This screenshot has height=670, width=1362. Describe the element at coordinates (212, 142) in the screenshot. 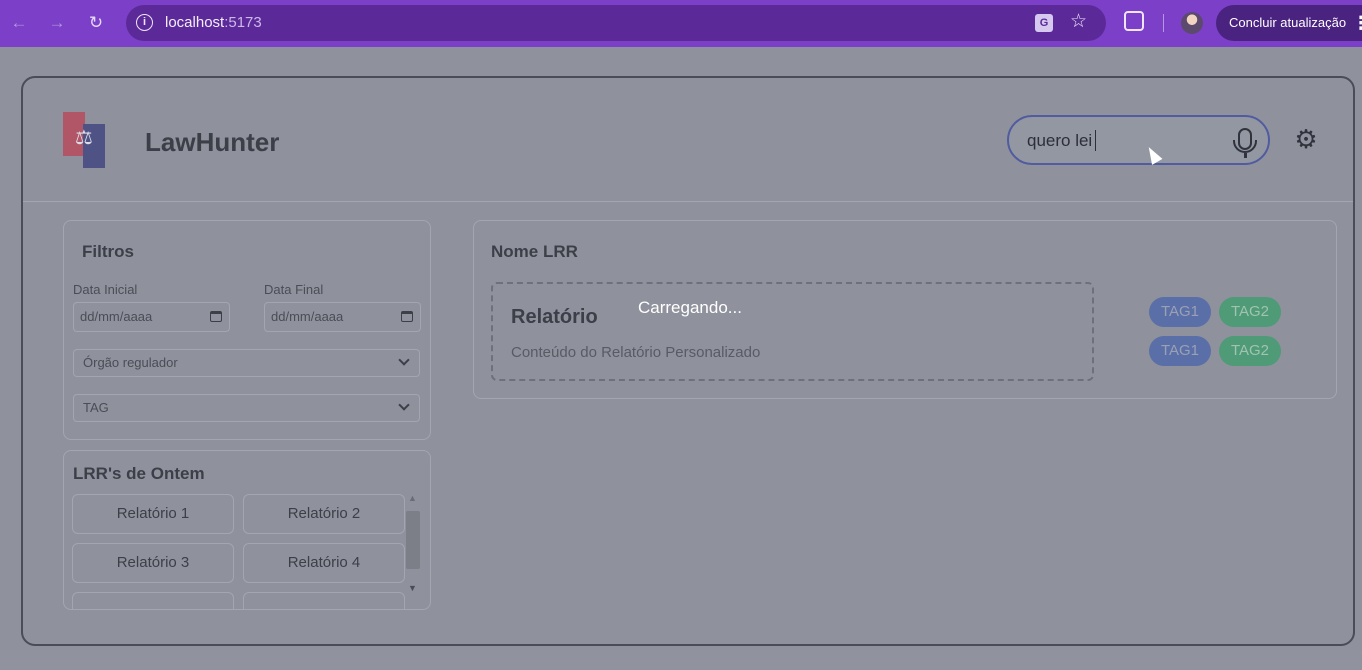

I see `brand-title: LawHunter` at that location.